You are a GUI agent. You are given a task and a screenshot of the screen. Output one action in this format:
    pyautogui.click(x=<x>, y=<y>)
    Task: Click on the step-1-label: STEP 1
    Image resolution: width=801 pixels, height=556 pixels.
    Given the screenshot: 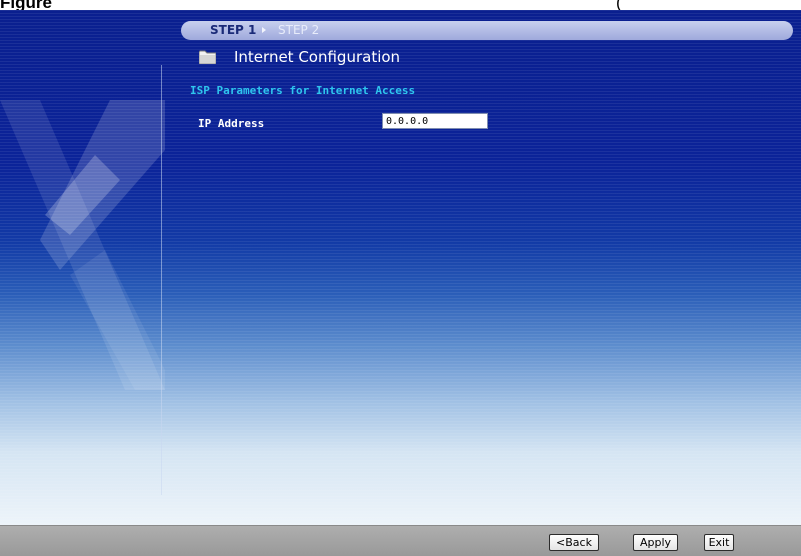 What is the action you would take?
    pyautogui.click(x=233, y=30)
    